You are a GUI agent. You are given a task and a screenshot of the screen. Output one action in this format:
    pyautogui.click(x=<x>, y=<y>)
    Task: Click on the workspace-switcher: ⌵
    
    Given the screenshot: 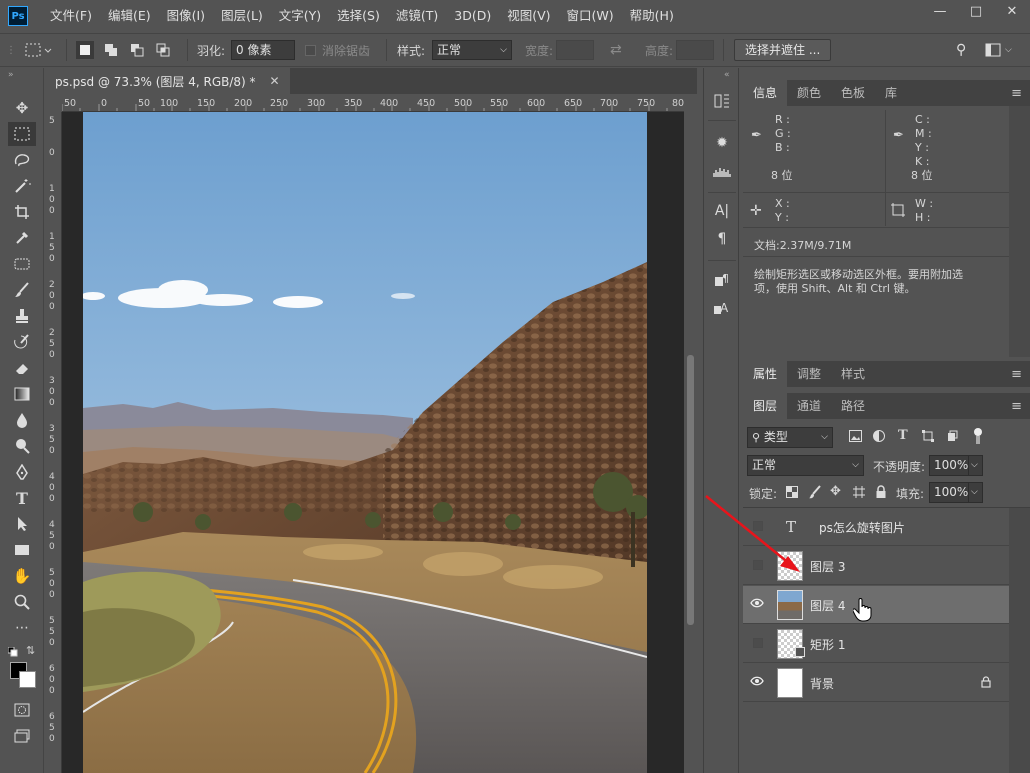 What is the action you would take?
    pyautogui.click(x=998, y=50)
    